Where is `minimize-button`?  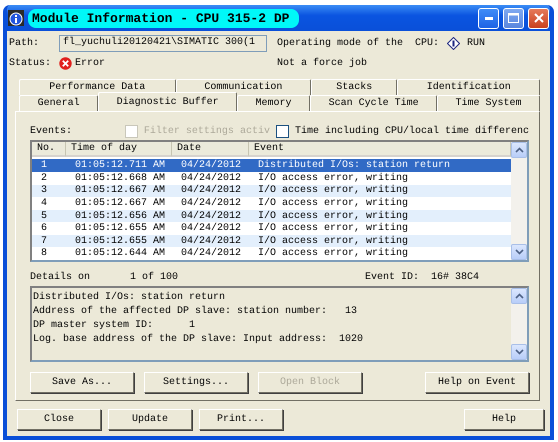 minimize-button is located at coordinates (488, 18).